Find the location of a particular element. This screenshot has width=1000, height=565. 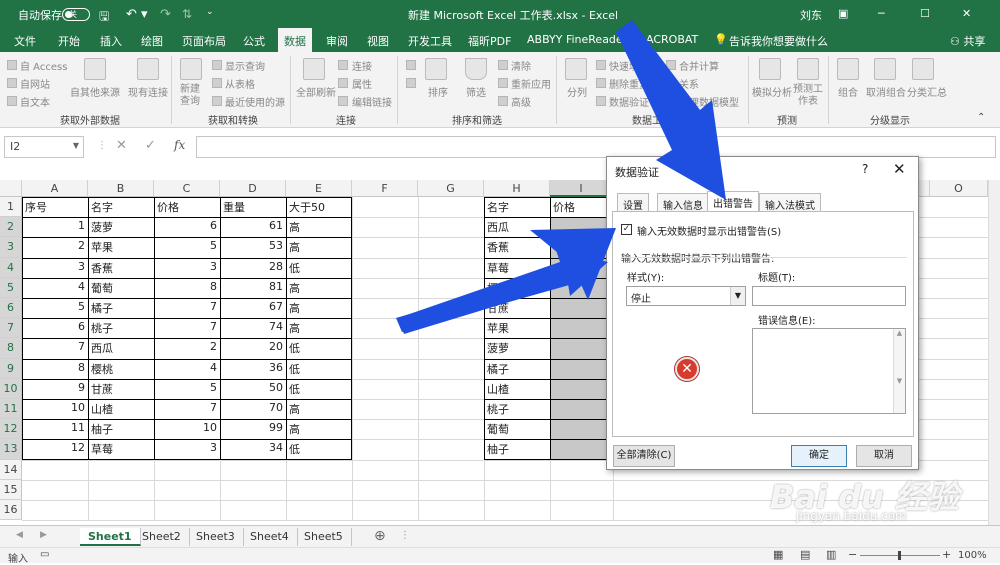

relationships: 关系 is located at coordinates (689, 83).